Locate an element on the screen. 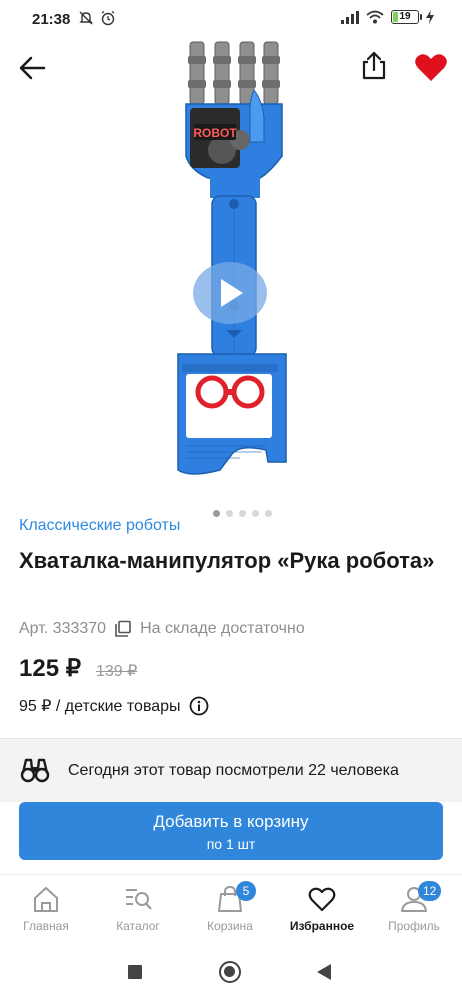 This screenshot has width=462, height=1000. add-to-cart-button: Добавить в корзину по 1 шт is located at coordinates (231, 831).